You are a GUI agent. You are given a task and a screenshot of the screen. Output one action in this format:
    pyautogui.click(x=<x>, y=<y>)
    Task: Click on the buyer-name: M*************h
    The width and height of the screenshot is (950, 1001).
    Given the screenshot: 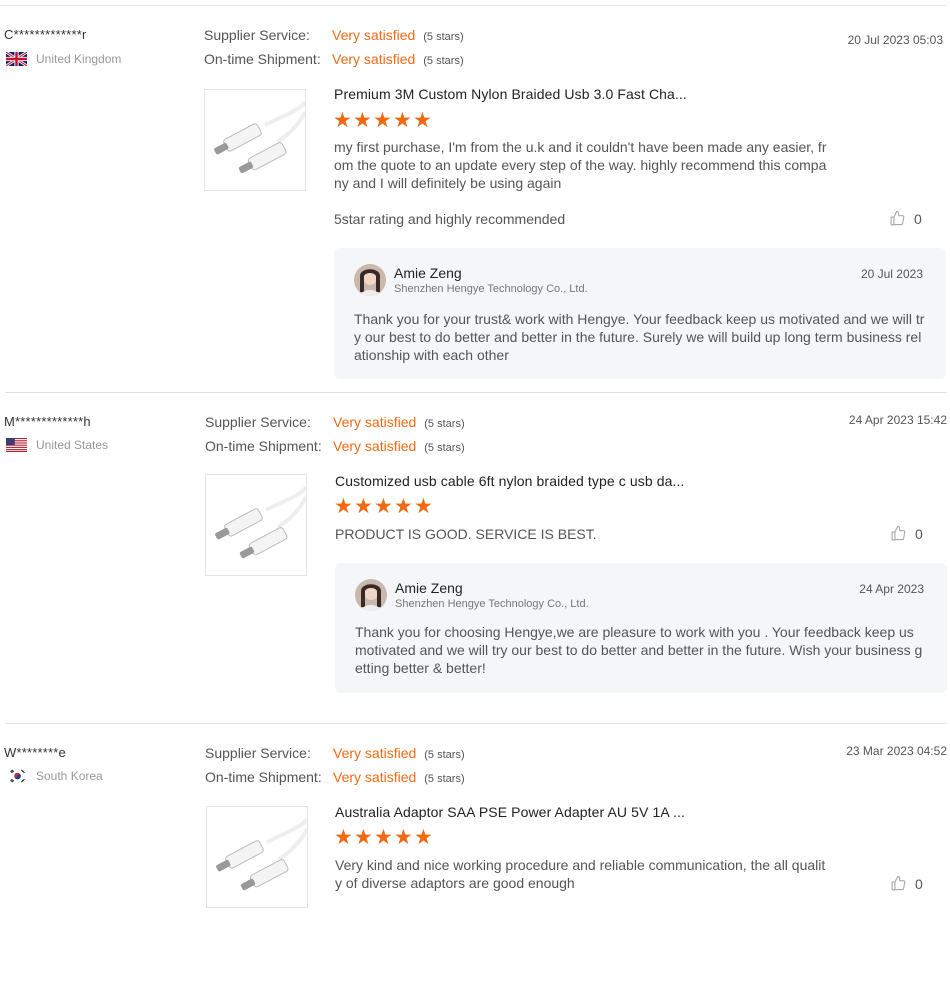 What is the action you would take?
    pyautogui.click(x=47, y=421)
    